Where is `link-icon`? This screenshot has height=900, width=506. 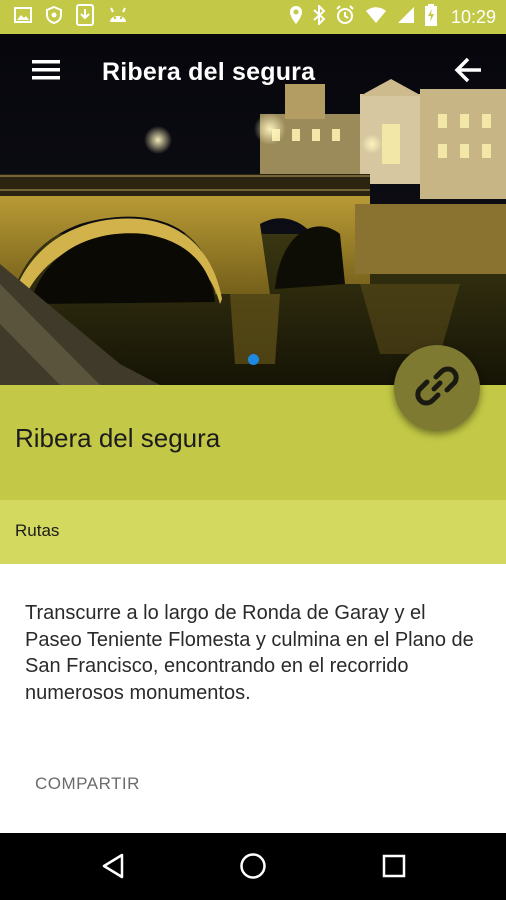 link-icon is located at coordinates (437, 388).